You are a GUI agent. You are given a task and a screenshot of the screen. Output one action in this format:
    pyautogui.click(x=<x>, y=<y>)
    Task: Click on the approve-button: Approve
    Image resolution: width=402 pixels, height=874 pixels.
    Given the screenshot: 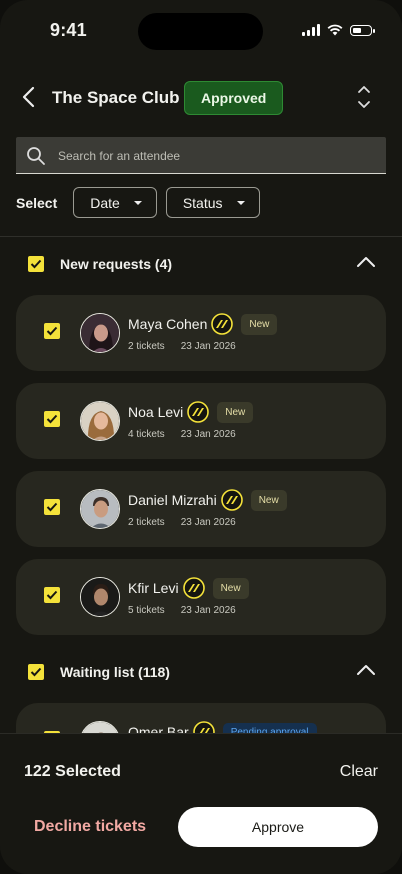 What is the action you would take?
    pyautogui.click(x=278, y=827)
    